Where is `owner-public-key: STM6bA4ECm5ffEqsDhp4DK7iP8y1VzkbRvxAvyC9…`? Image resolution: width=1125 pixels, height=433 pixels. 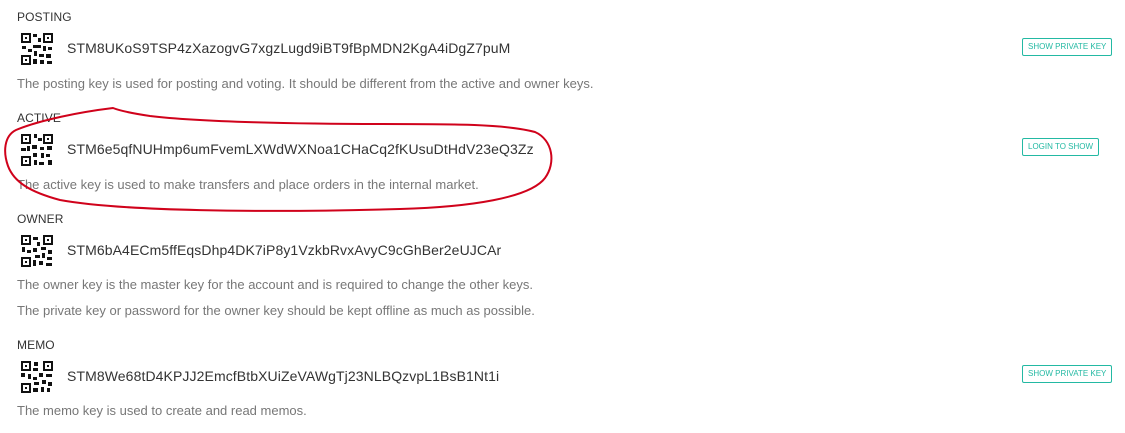
owner-public-key: STM6bA4ECm5ffEqsDhp4DK7iP8y1VzkbRvxAvyC9… is located at coordinates (284, 250).